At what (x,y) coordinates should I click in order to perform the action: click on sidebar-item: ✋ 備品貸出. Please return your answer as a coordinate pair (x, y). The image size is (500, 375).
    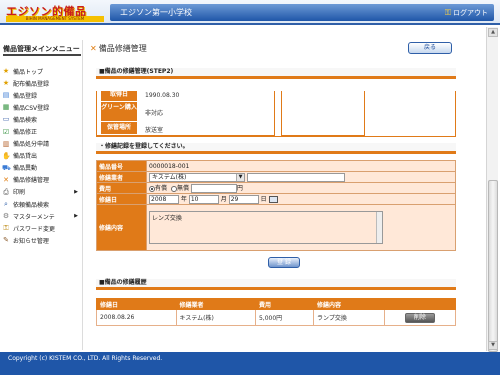
    Looking at the image, I should click on (42, 156).